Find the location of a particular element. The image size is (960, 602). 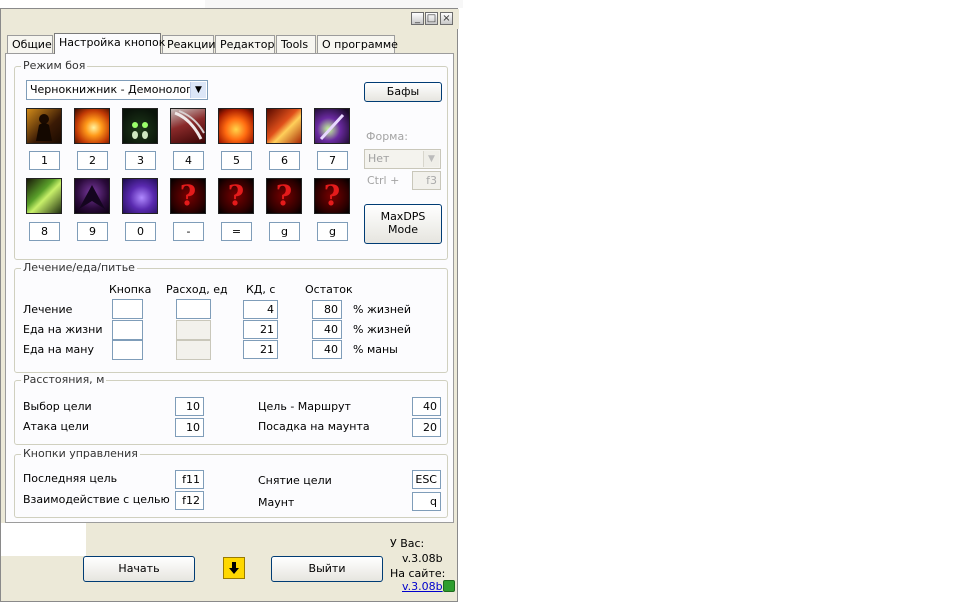

fire-swirl-icon is located at coordinates (284, 126).